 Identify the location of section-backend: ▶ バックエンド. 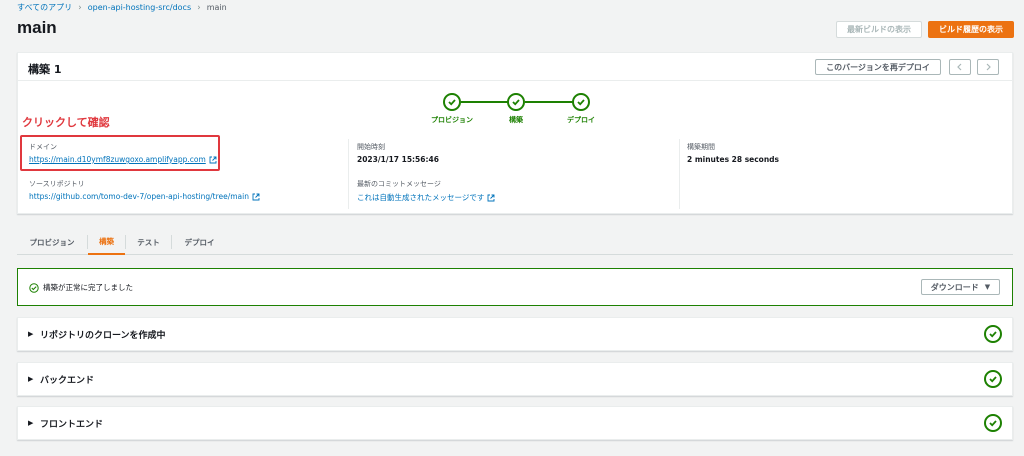
(515, 379).